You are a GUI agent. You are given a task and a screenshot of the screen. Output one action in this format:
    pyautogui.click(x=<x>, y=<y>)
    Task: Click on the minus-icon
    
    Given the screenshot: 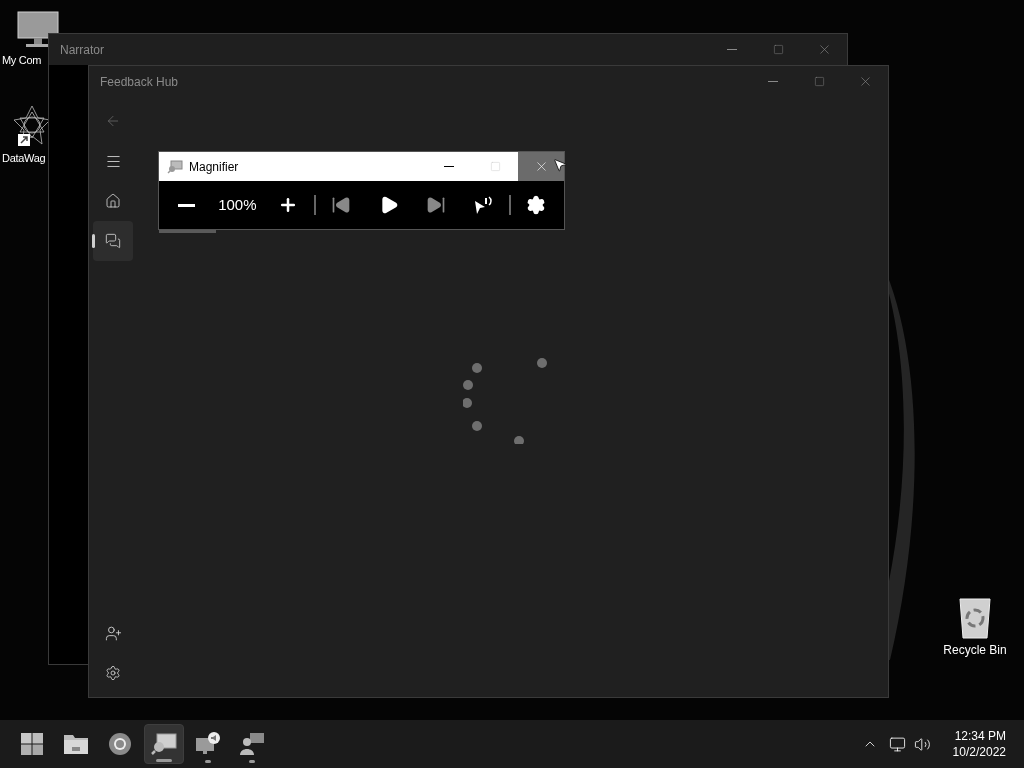 What is the action you would take?
    pyautogui.click(x=187, y=205)
    